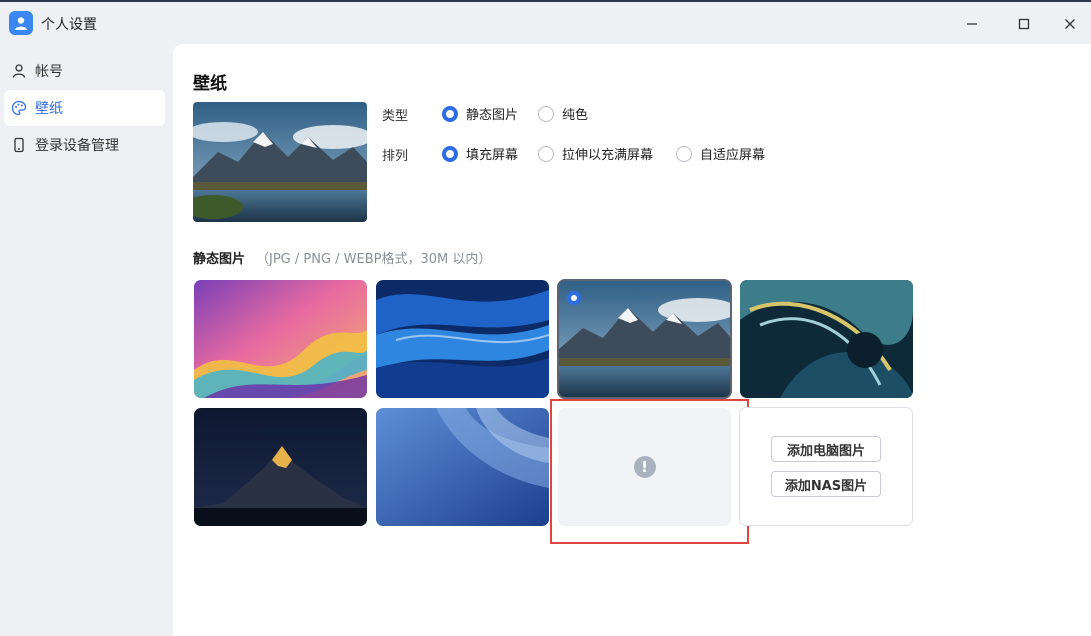 This screenshot has width=1091, height=636. Describe the element at coordinates (395, 156) in the screenshot. I see `arrange-label: 排列` at that location.